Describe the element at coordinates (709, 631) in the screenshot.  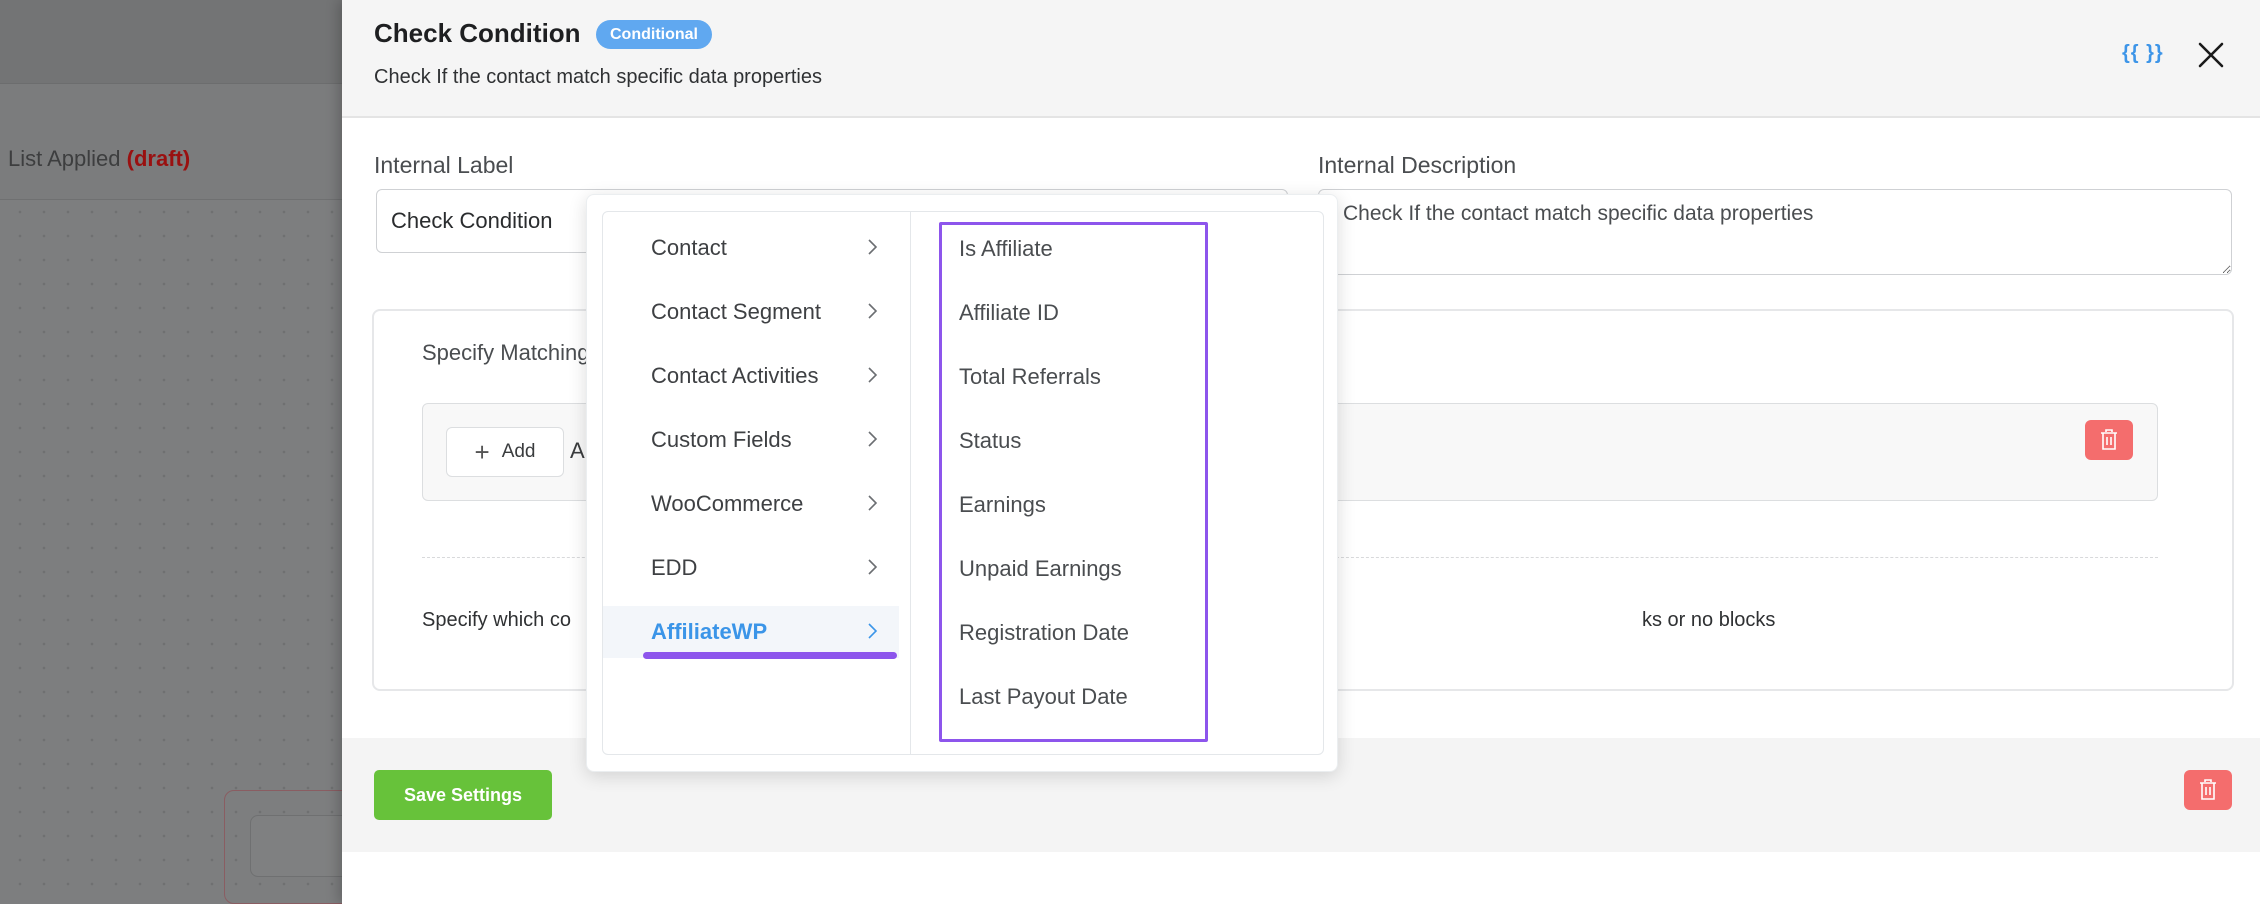
I see `category-label: AffiliateWP` at that location.